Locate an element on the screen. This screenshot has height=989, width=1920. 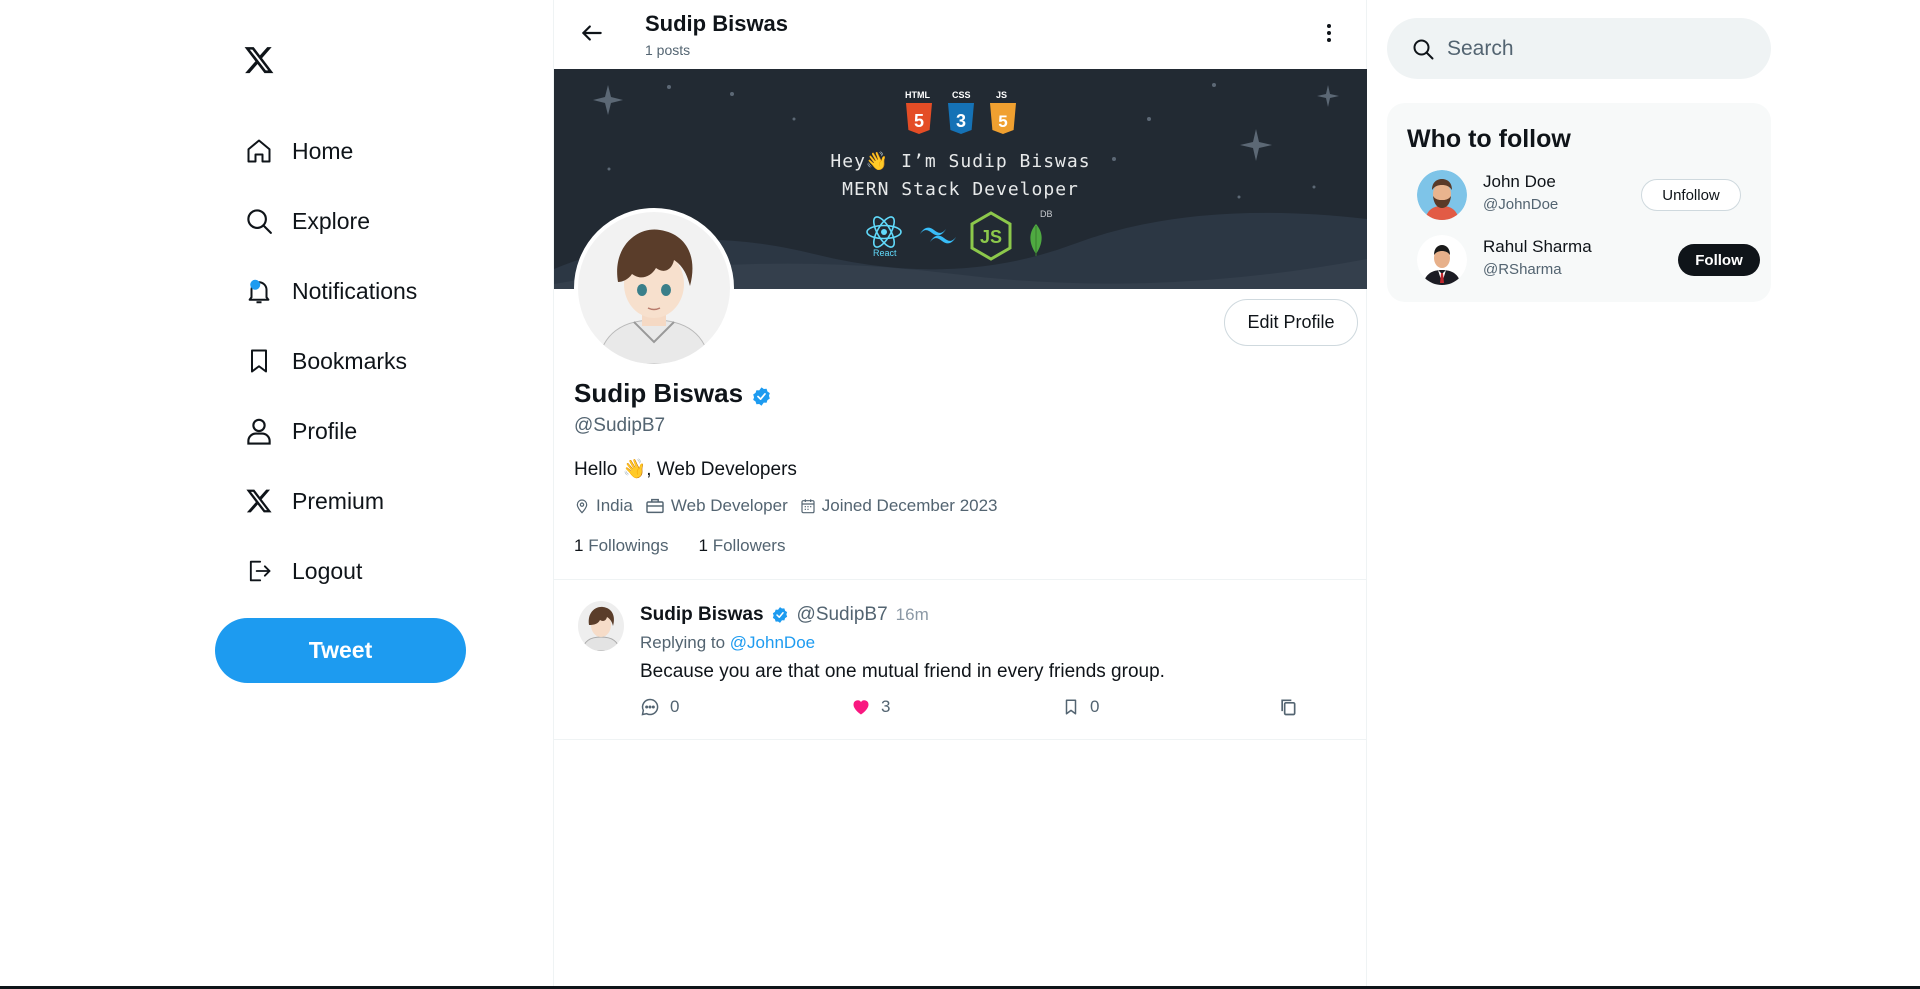
profile-joined: Joined December 2023 is located at coordinates (899, 506).